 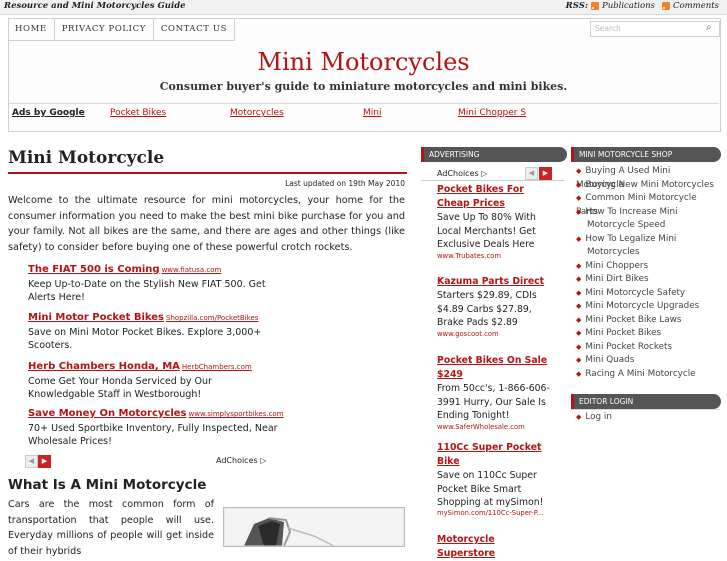 I want to click on shop-list-item: ◆ Mini Dirt Bikes, so click(x=648, y=280).